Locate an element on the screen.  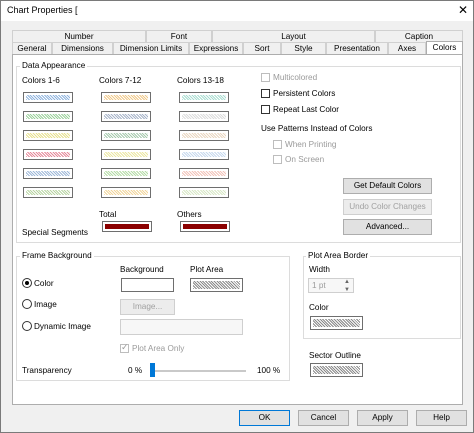
plot-area-border-title: Plot Area Border is located at coordinates (338, 256).